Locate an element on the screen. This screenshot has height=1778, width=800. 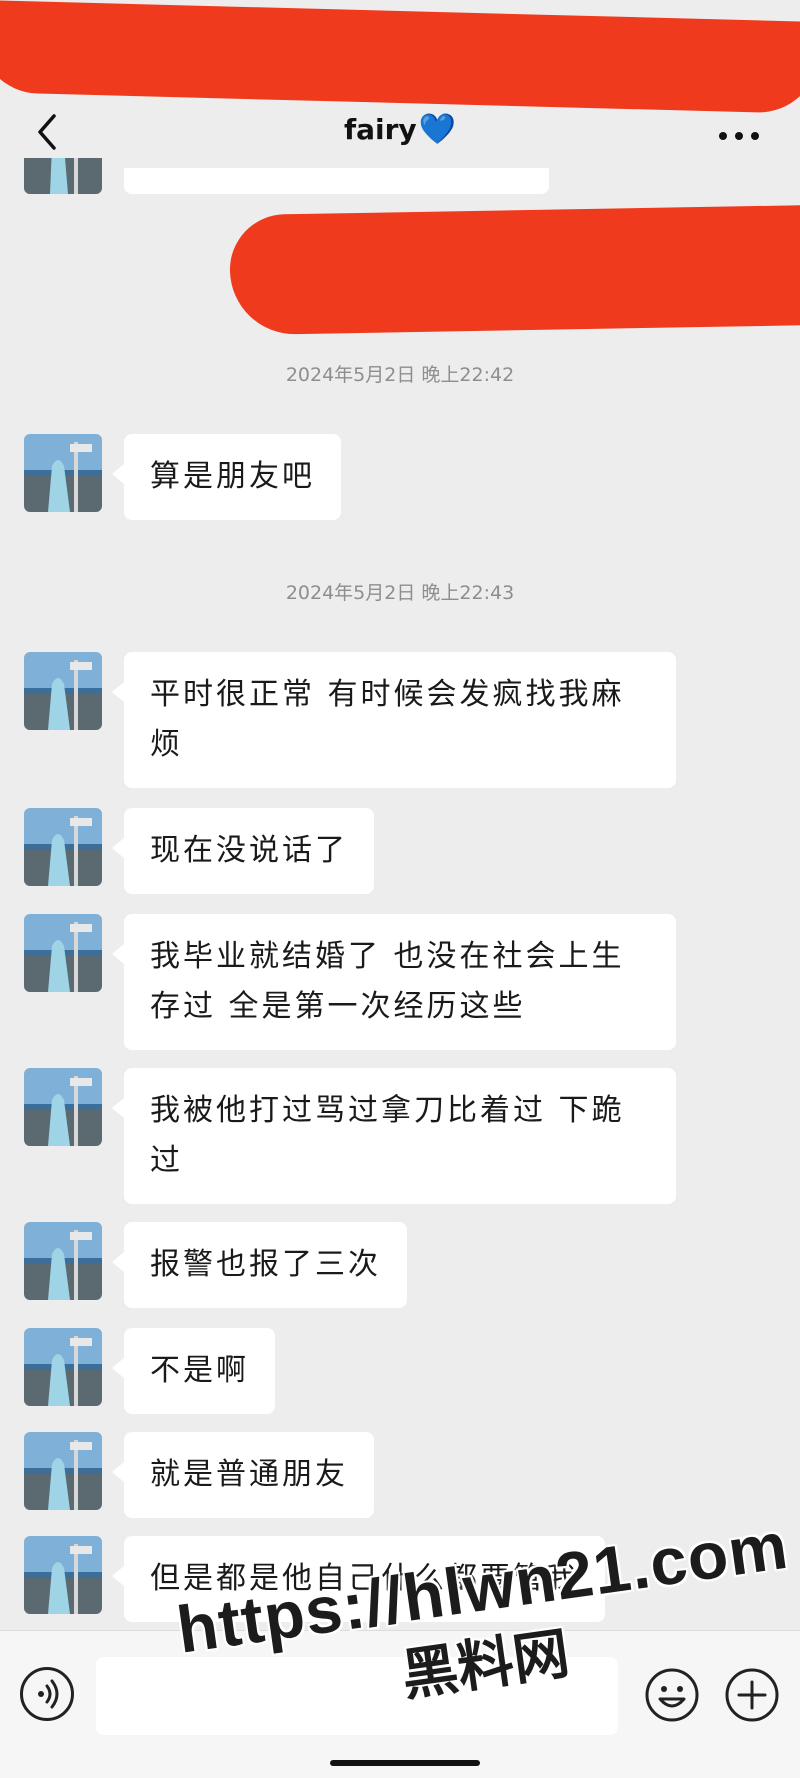
voice-icon is located at coordinates (47, 1694).